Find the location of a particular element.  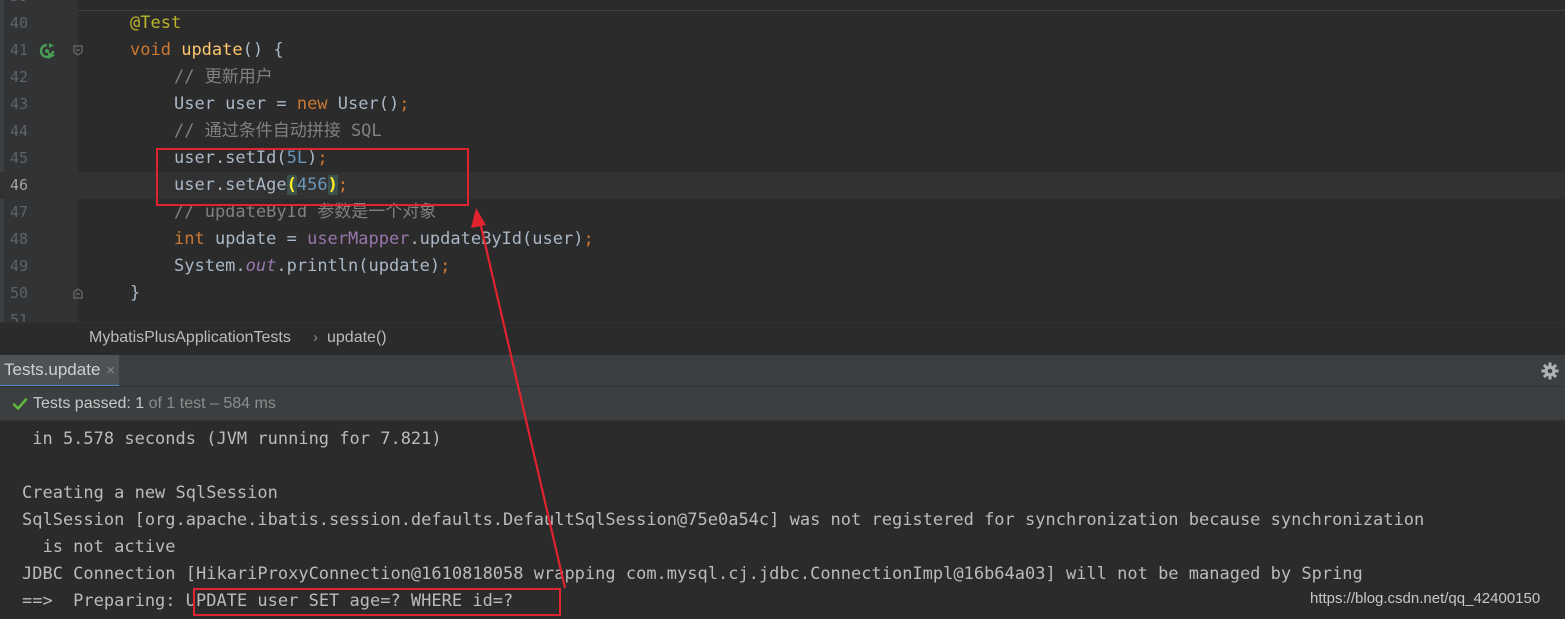

highlight-box-sql is located at coordinates (377, 602).